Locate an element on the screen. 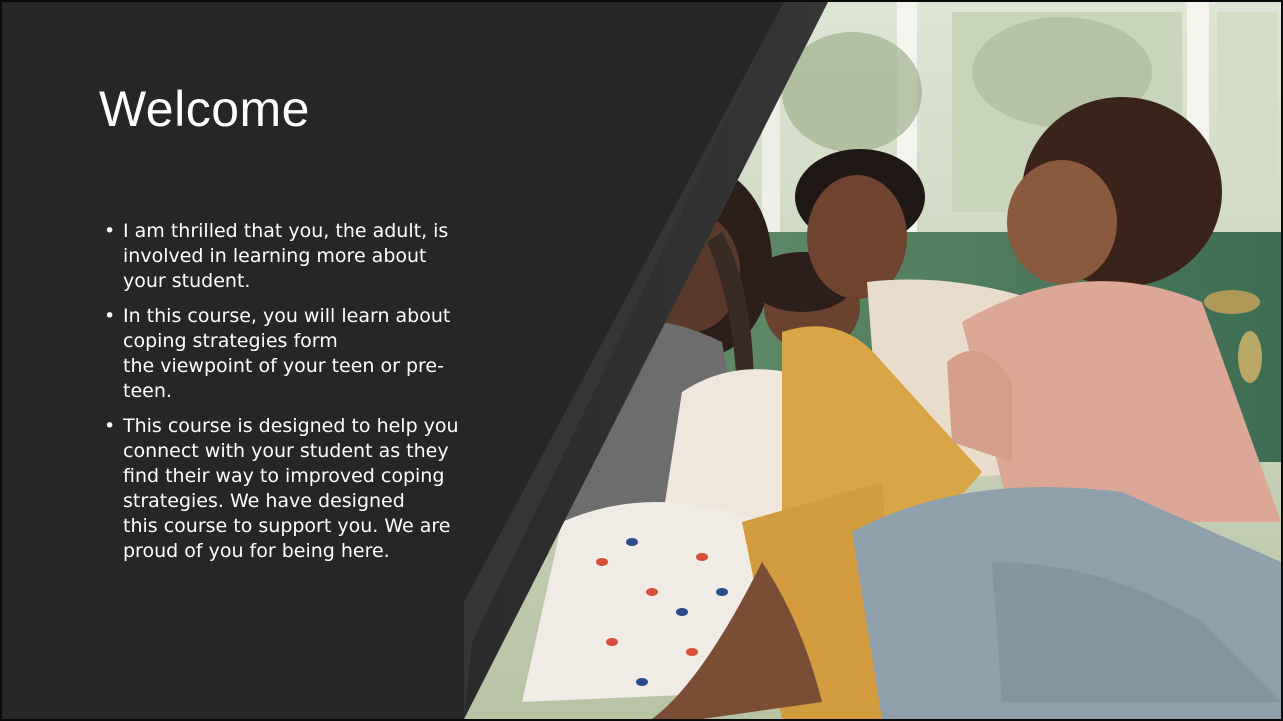 Image resolution: width=1283 pixels, height=721 pixels. slide-title: Welcome is located at coordinates (204, 109).